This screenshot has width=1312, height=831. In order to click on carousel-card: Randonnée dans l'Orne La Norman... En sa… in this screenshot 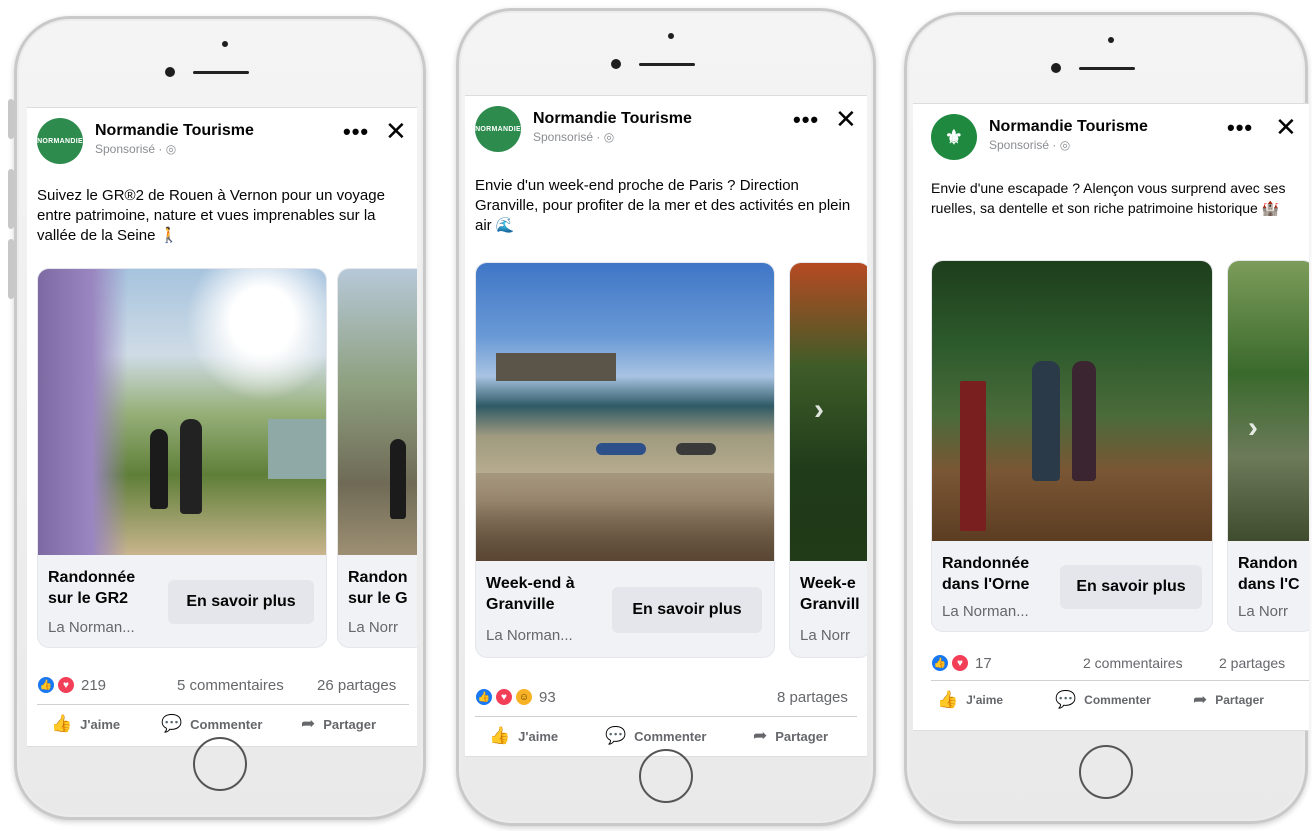, I will do `click(1072, 446)`.